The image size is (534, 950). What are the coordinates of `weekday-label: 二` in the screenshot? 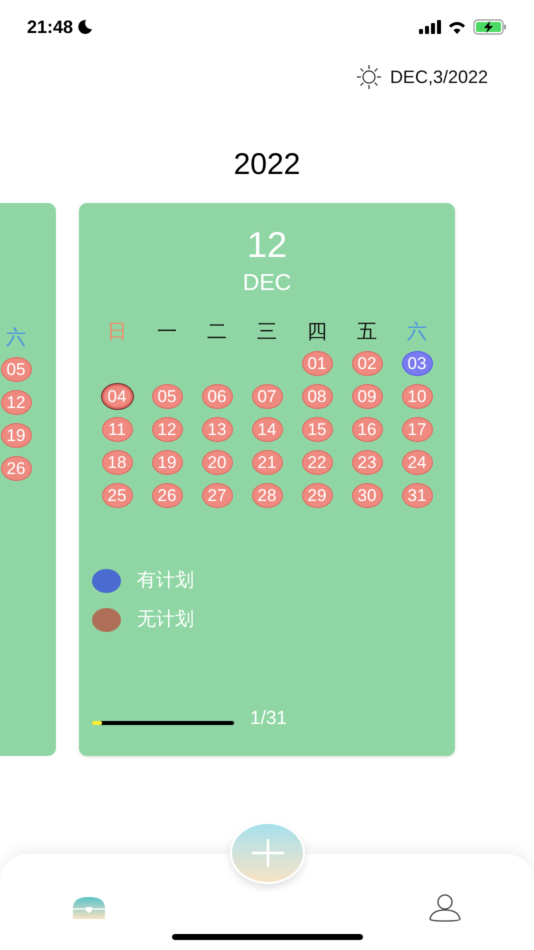 It's located at (217, 332).